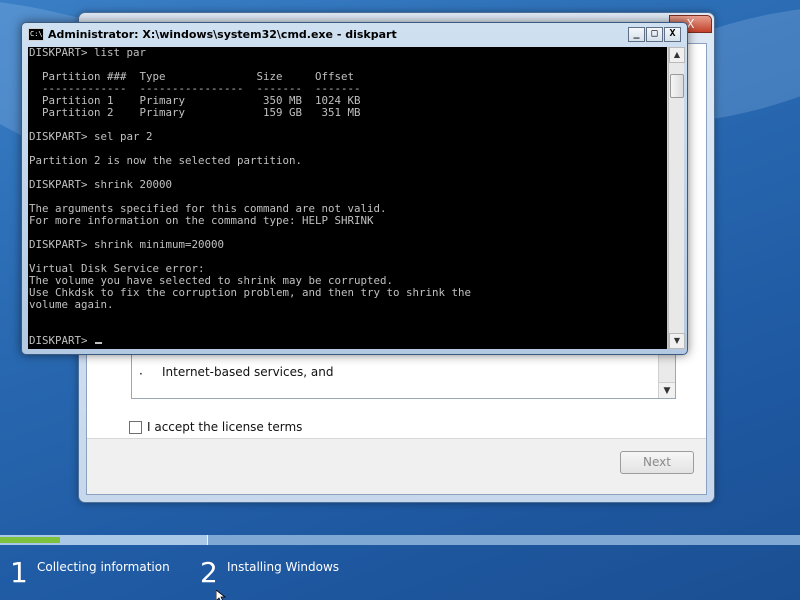 The image size is (800, 600). What do you see at coordinates (657, 462) in the screenshot?
I see `next-button: Next` at bounding box center [657, 462].